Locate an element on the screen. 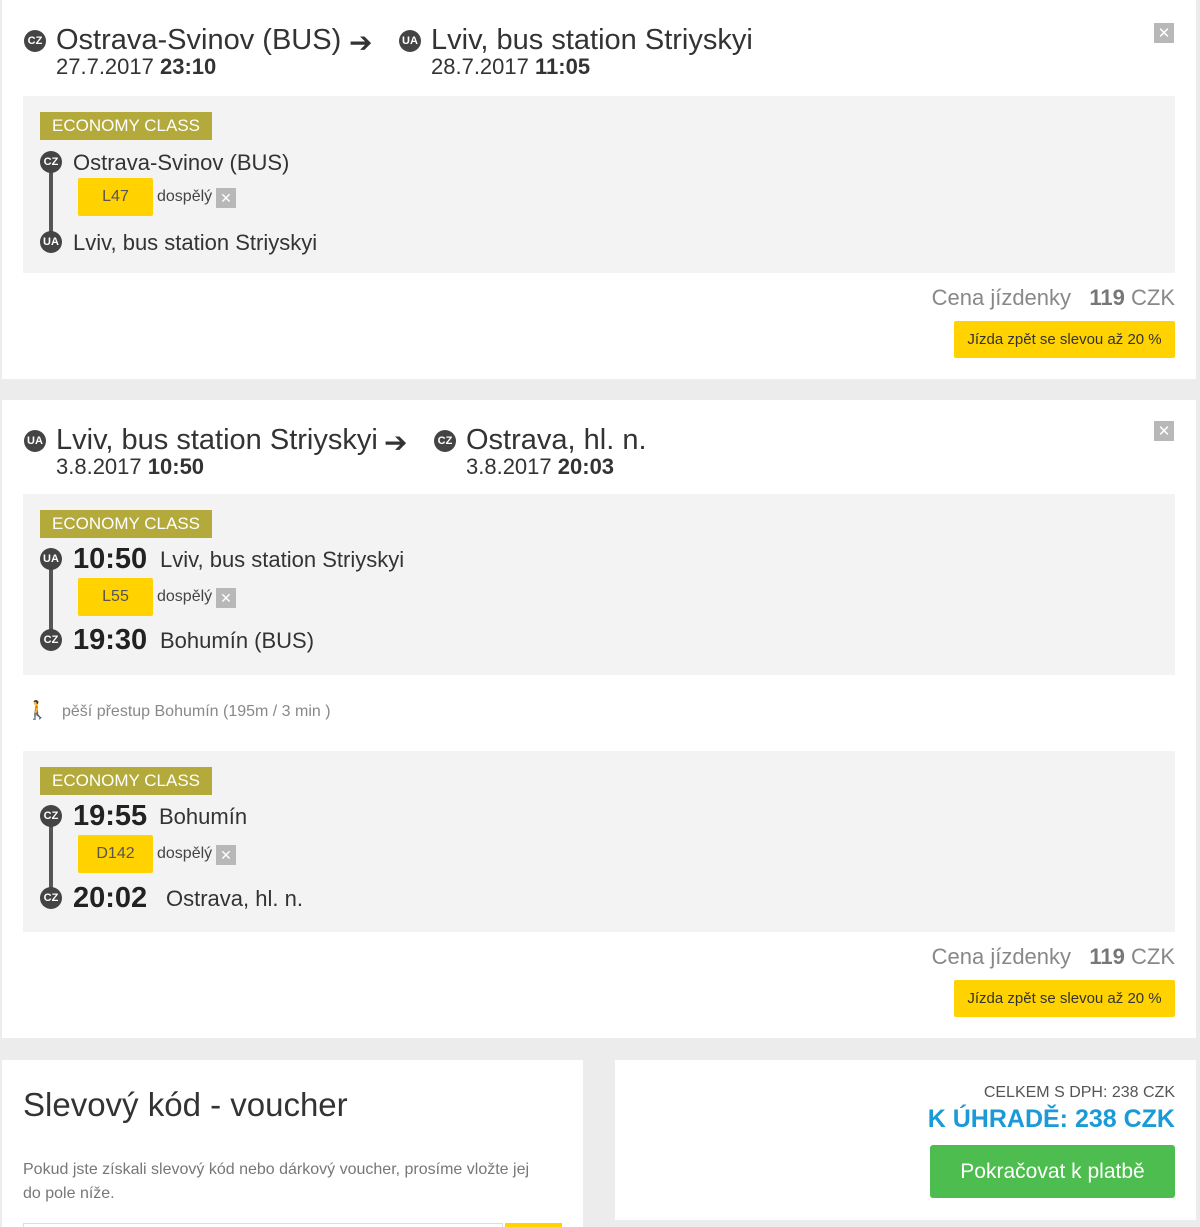 Image resolution: width=1200 pixels, height=1227 pixels. destination-name: Lviv, bus station Striyskyi is located at coordinates (592, 40).